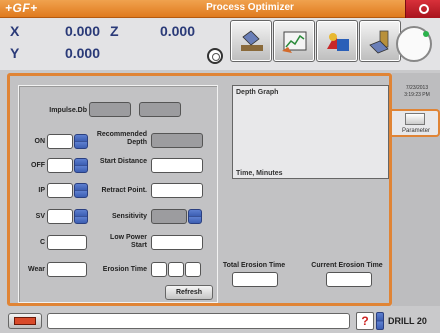 Image resolution: width=440 pixels, height=333 pixels. Describe the element at coordinates (347, 265) in the screenshot. I see `current-erosion-time-label: Current Erosion Time` at that location.